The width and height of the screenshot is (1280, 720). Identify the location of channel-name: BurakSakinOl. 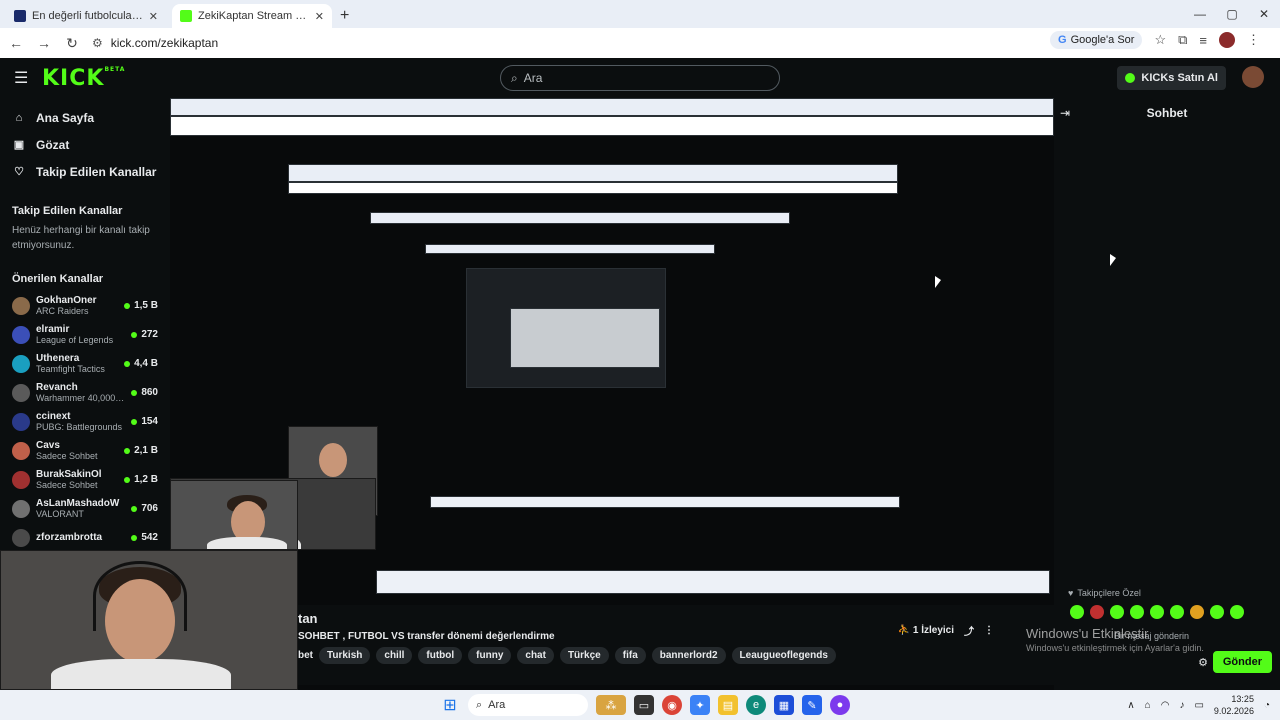
(69, 474).